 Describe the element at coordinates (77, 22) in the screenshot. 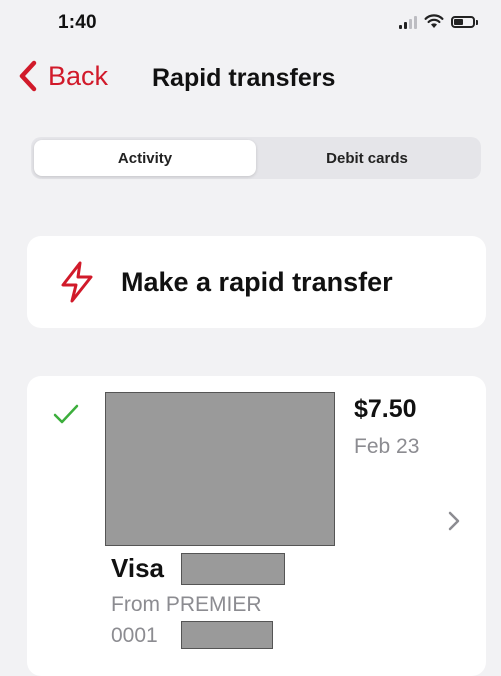

I see `status-time: 1:40` at that location.